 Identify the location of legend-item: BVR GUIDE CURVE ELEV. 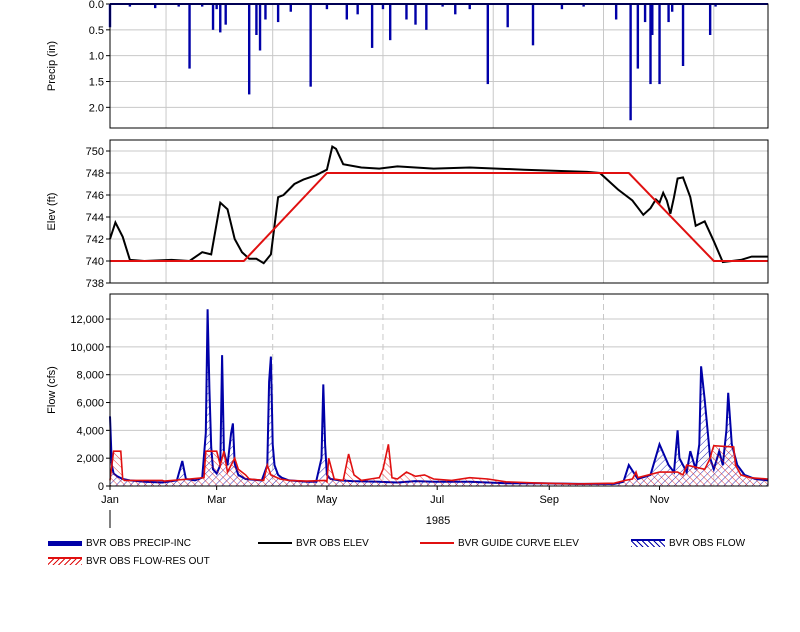
(499, 543).